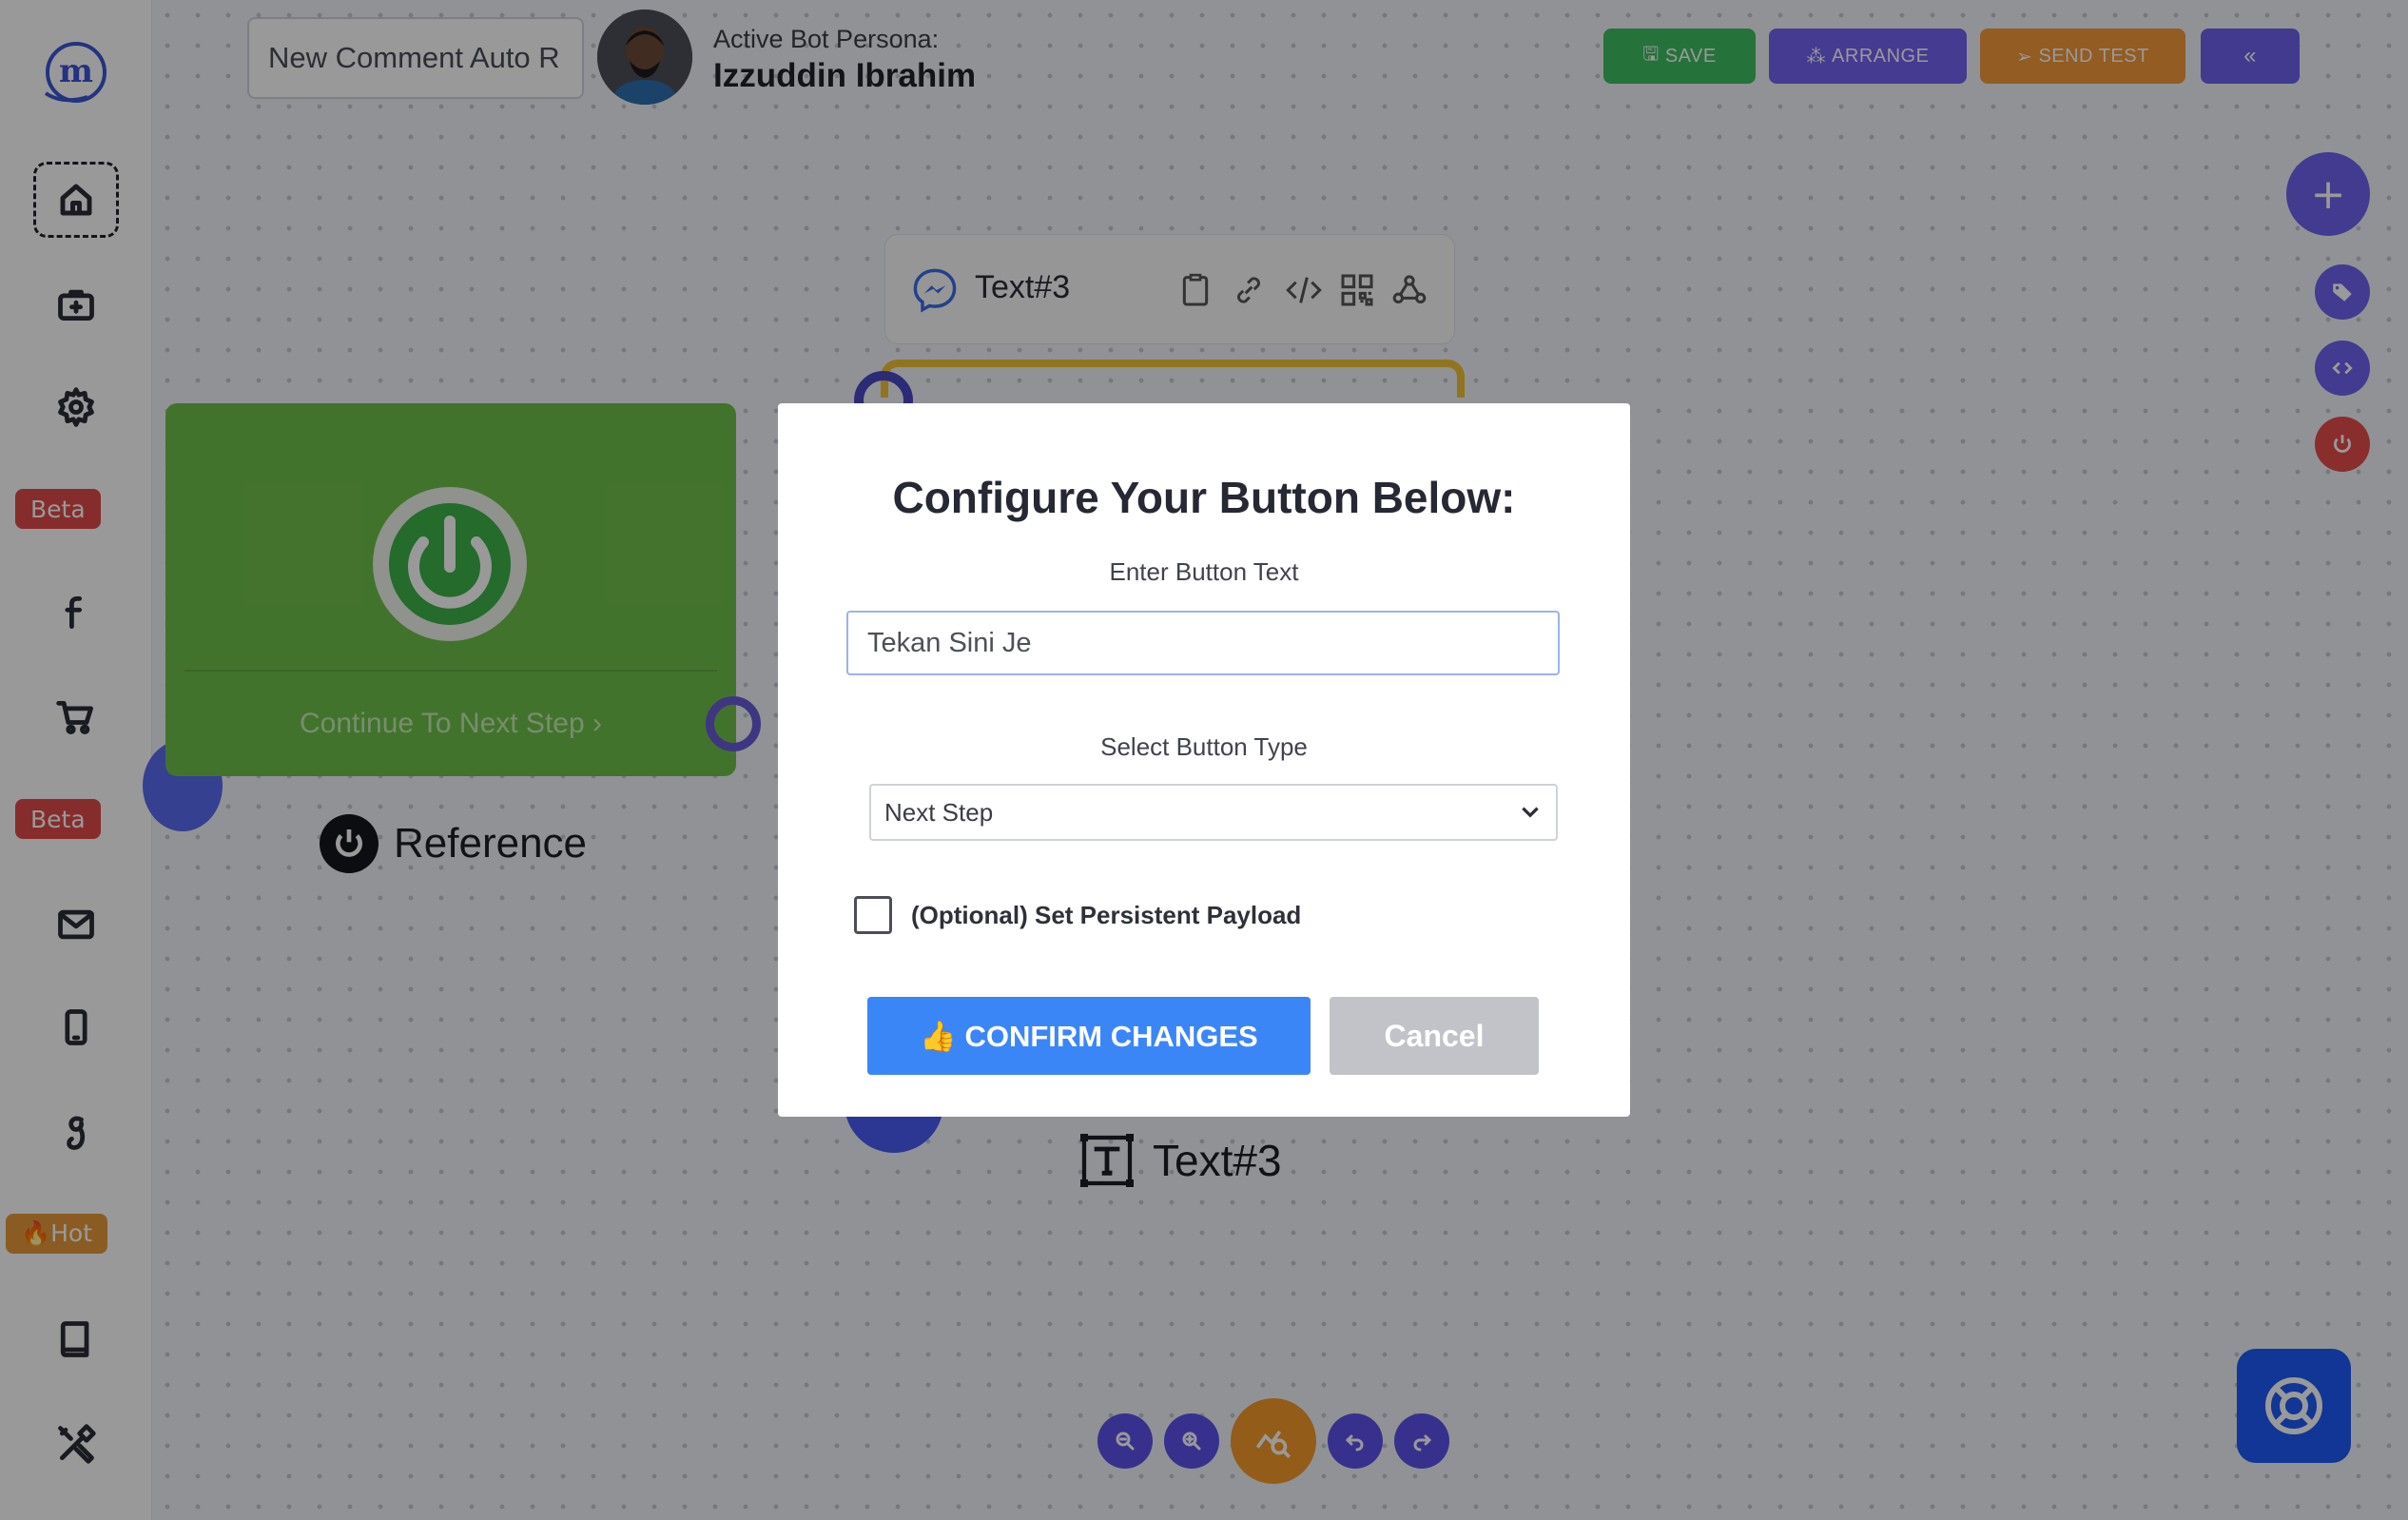 This screenshot has height=1520, width=2408. Describe the element at coordinates (1530, 812) in the screenshot. I see `chevron-down-icon` at that location.